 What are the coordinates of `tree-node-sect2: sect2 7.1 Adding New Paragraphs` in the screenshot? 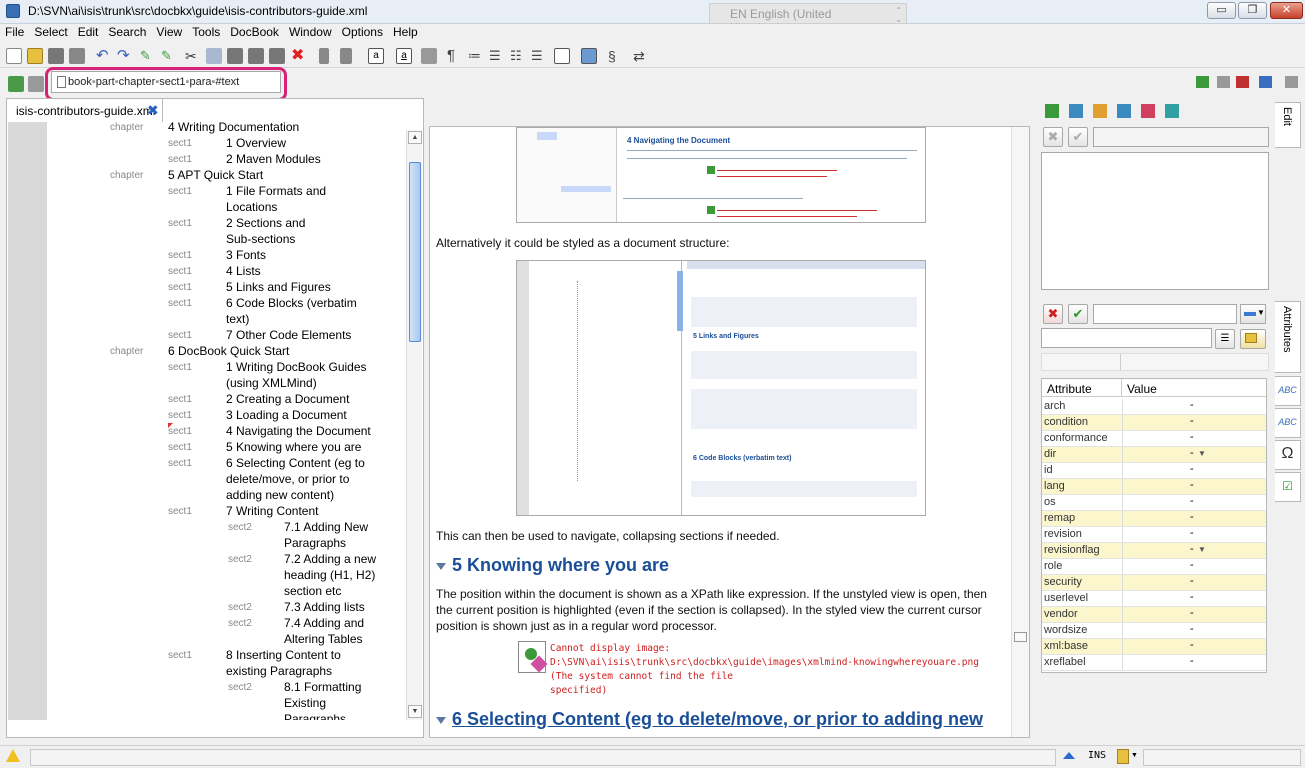 It's located at (207, 535).